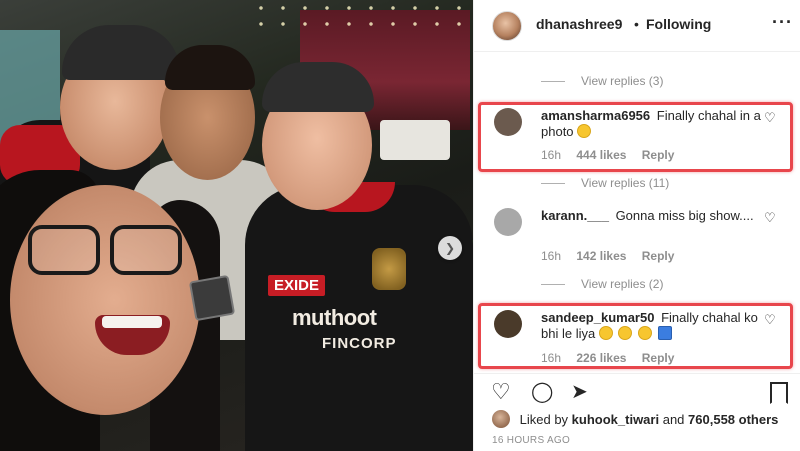  I want to click on person-1-cap, so click(121, 52).